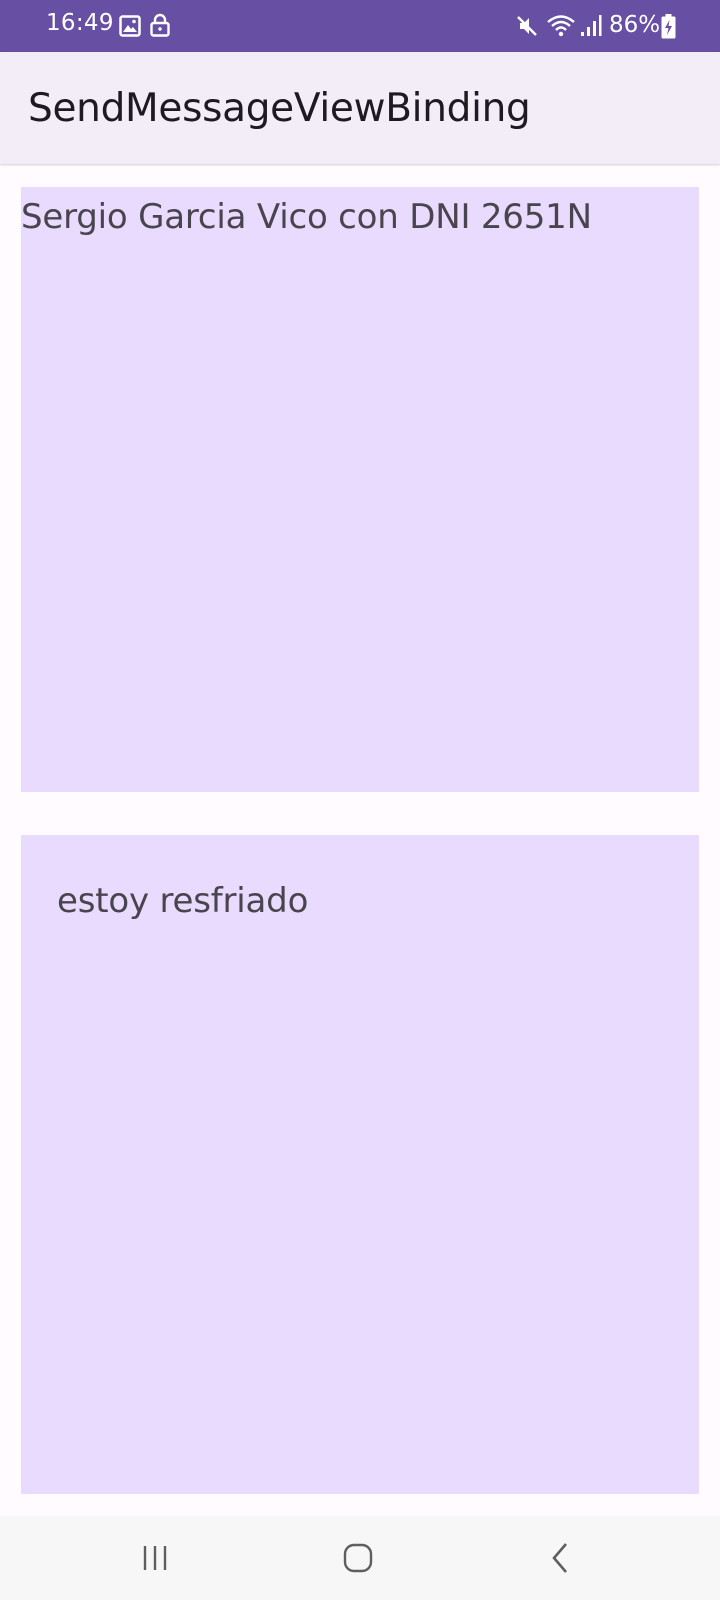 The height and width of the screenshot is (1600, 720). What do you see at coordinates (360, 26) in the screenshot?
I see `status-bar: 16:49 86%` at bounding box center [360, 26].